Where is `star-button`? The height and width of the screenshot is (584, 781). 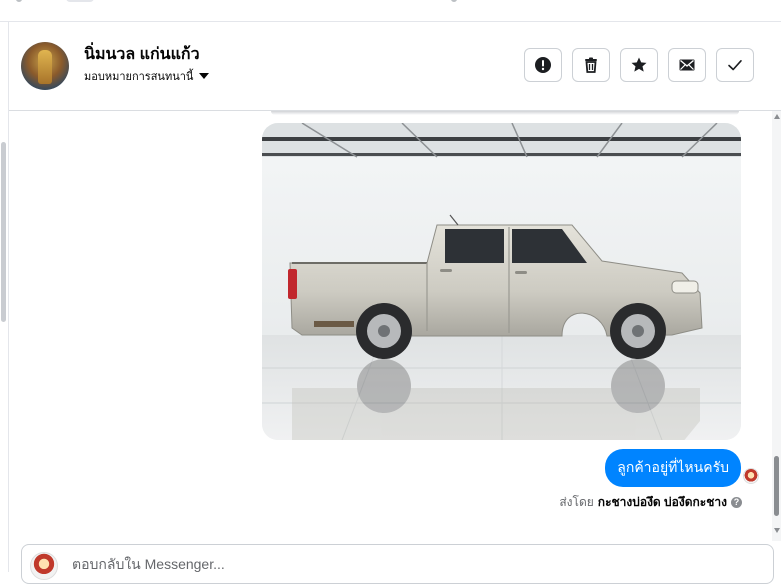
star-button is located at coordinates (639, 65).